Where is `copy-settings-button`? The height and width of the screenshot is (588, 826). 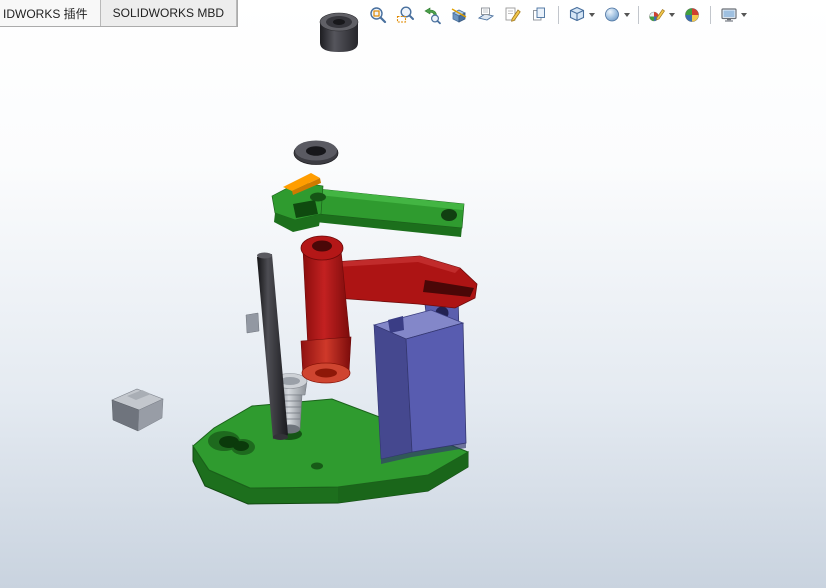
copy-settings-button is located at coordinates (540, 15).